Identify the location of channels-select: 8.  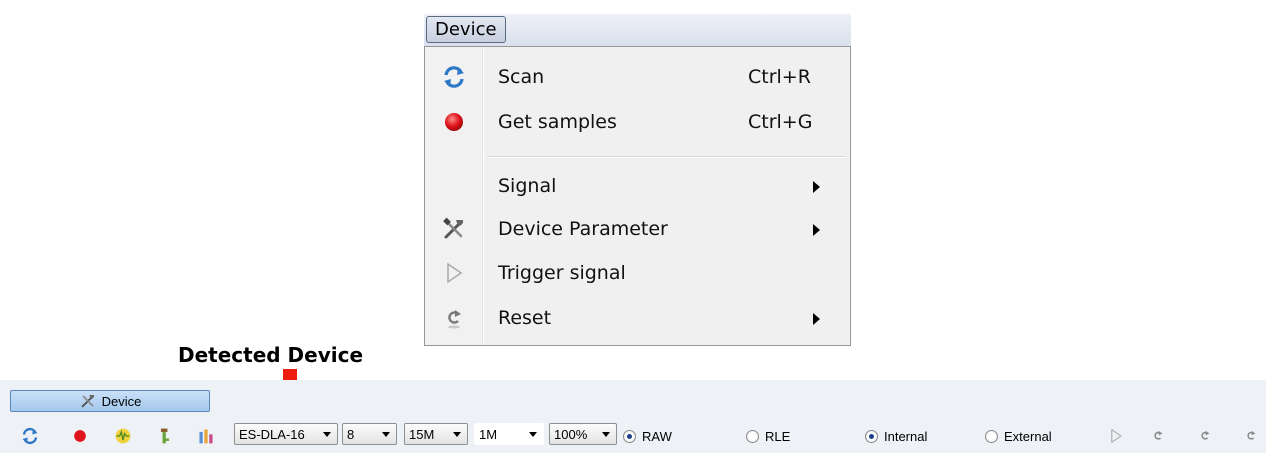
(369, 434).